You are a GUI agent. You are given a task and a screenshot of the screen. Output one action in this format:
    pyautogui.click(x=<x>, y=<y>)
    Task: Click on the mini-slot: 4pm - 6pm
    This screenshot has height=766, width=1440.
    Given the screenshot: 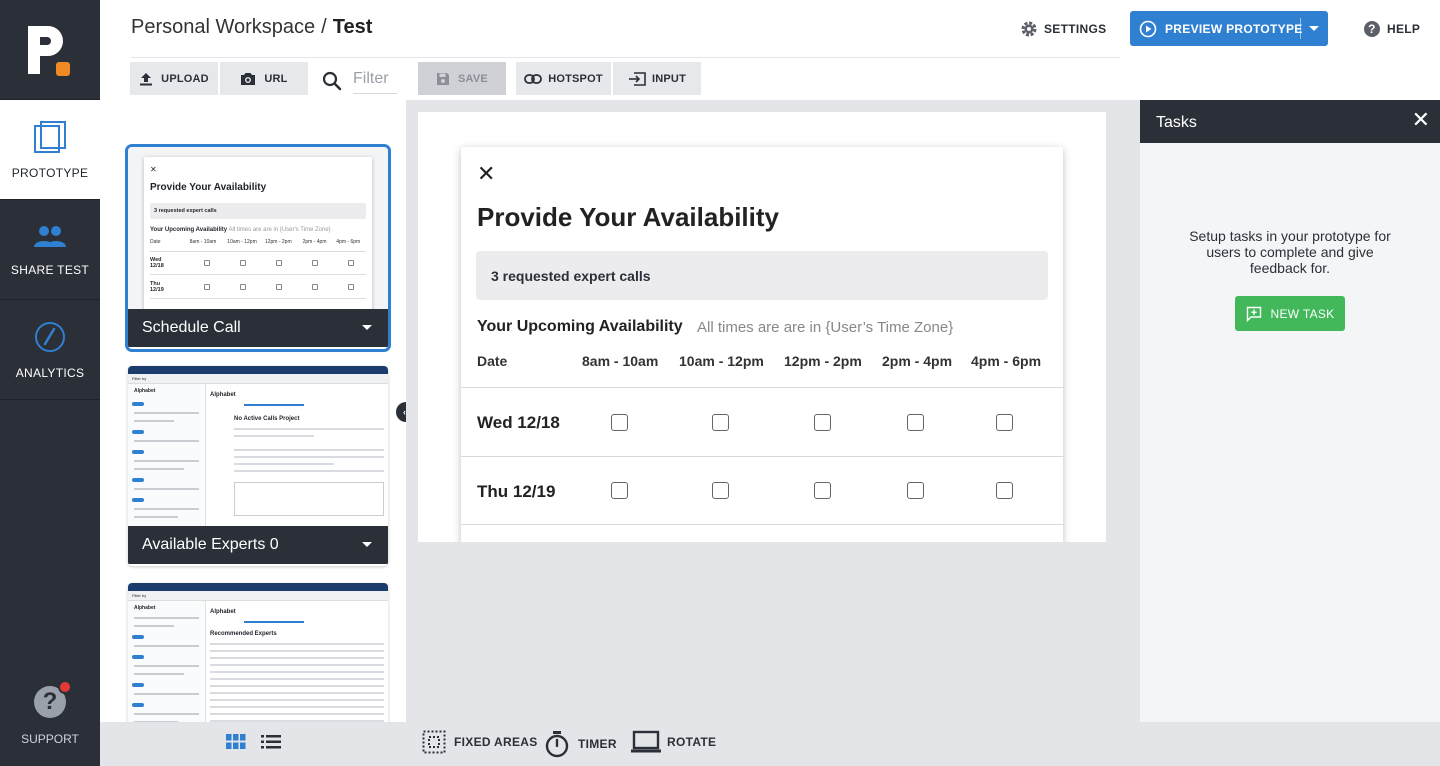 What is the action you would take?
    pyautogui.click(x=348, y=242)
    